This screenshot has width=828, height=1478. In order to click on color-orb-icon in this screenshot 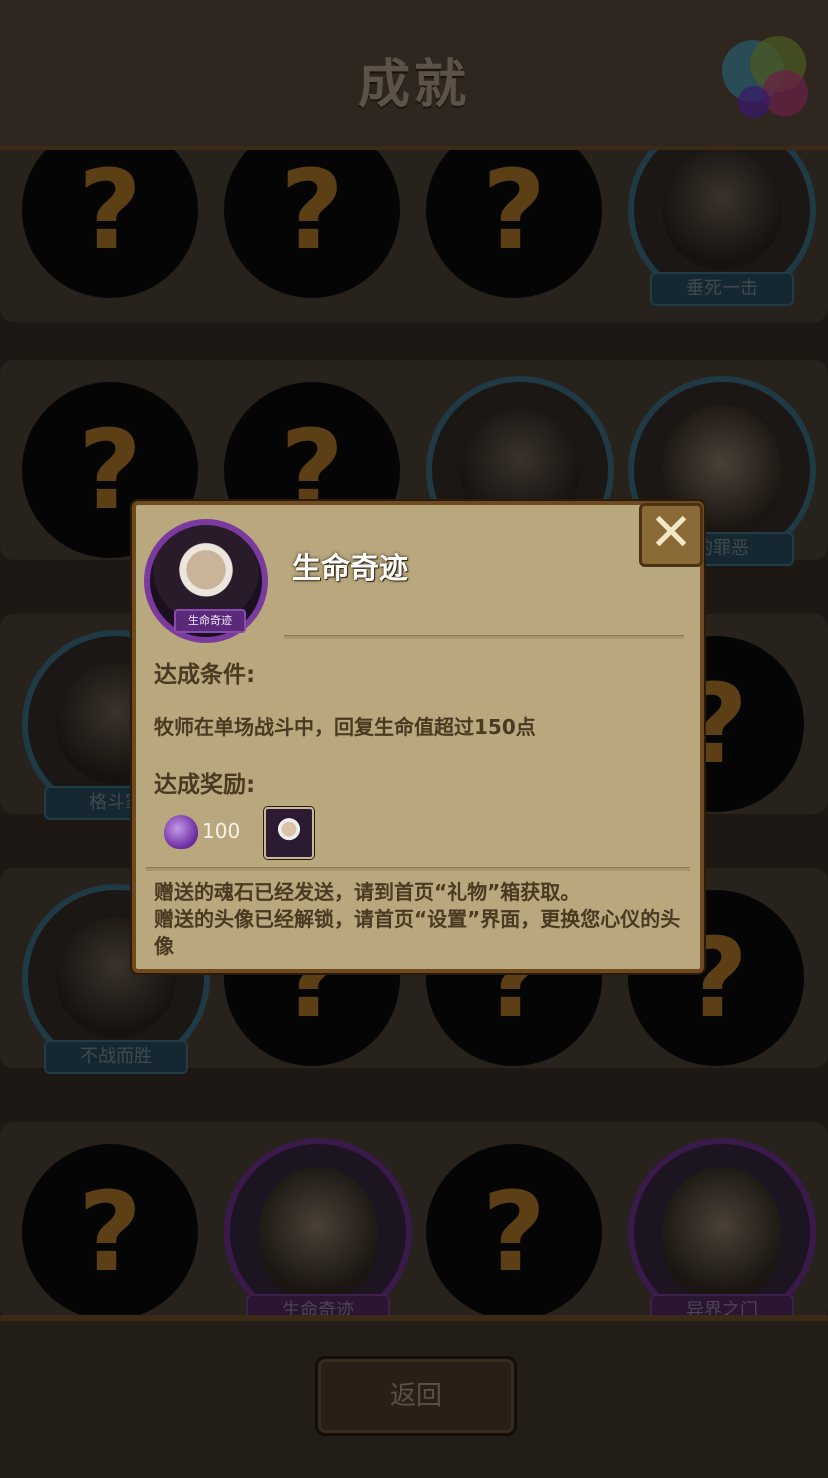, I will do `click(765, 79)`.